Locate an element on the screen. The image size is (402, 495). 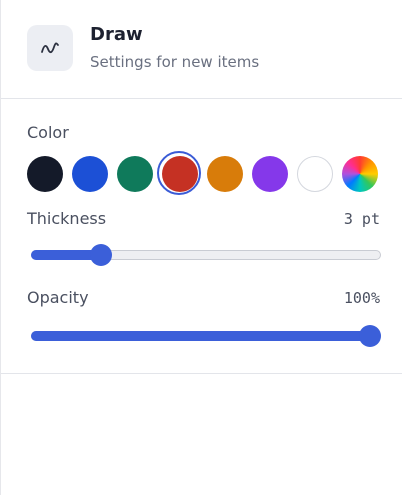
draw-squiggle-icon is located at coordinates (50, 48).